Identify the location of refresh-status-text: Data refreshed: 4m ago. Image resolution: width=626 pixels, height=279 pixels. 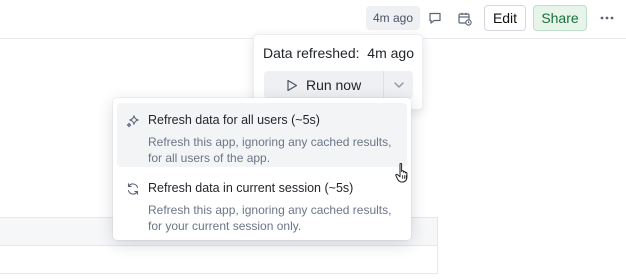
(338, 53).